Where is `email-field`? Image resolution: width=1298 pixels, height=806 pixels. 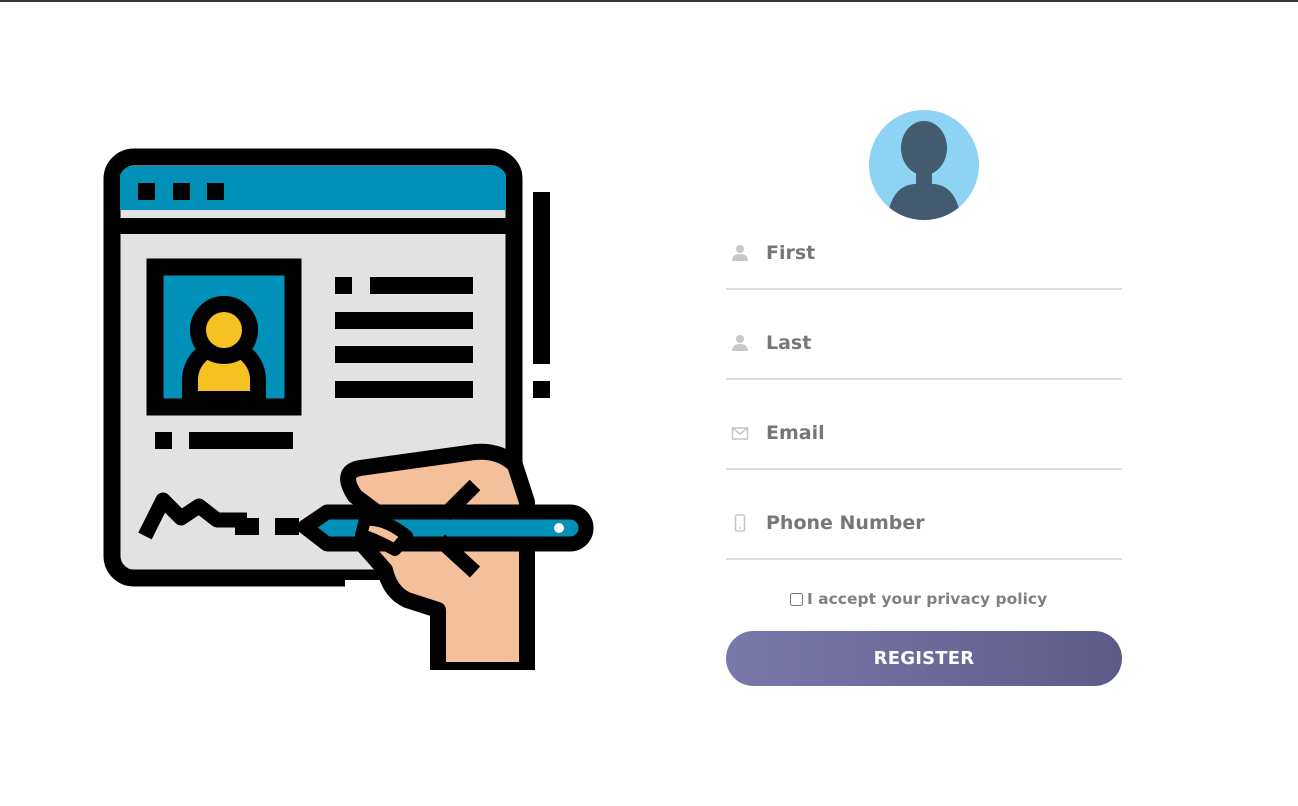 email-field is located at coordinates (924, 439).